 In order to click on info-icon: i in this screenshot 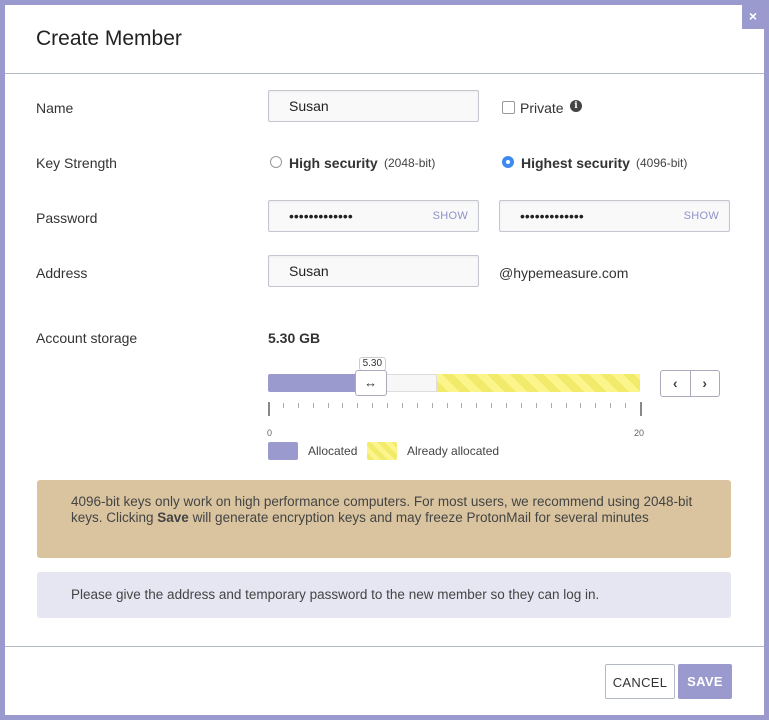, I will do `click(576, 106)`.